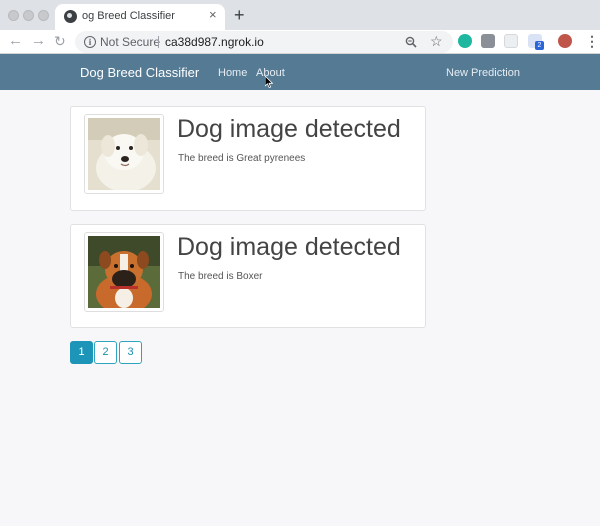 The image size is (600, 526). I want to click on profile-avatar, so click(565, 41).